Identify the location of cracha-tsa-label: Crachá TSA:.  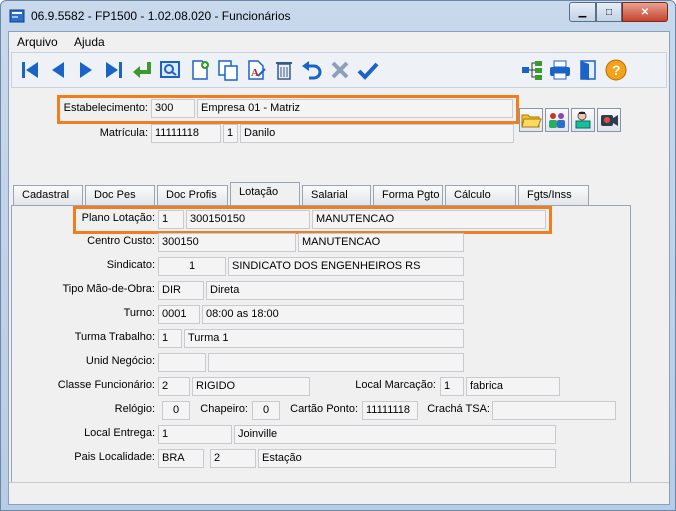
(458, 409).